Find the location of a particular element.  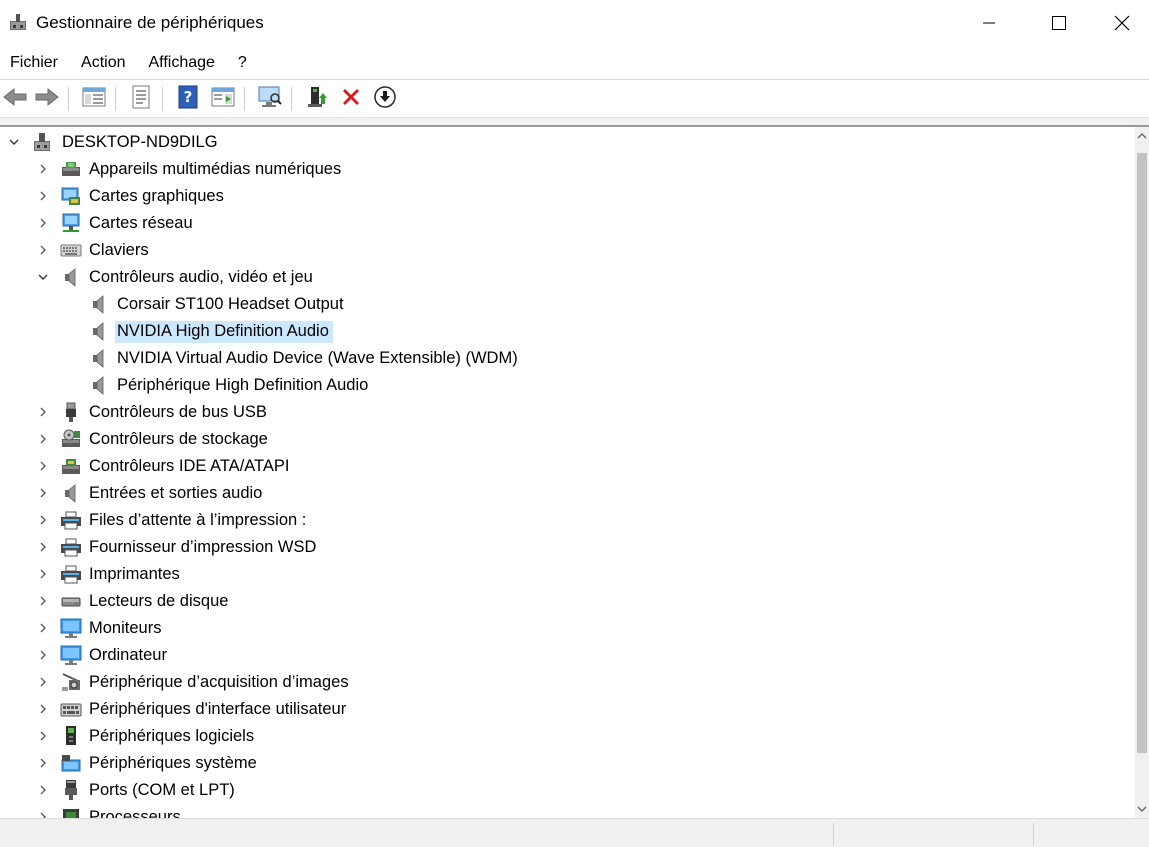

scan-hardware-changes-button is located at coordinates (270, 99).